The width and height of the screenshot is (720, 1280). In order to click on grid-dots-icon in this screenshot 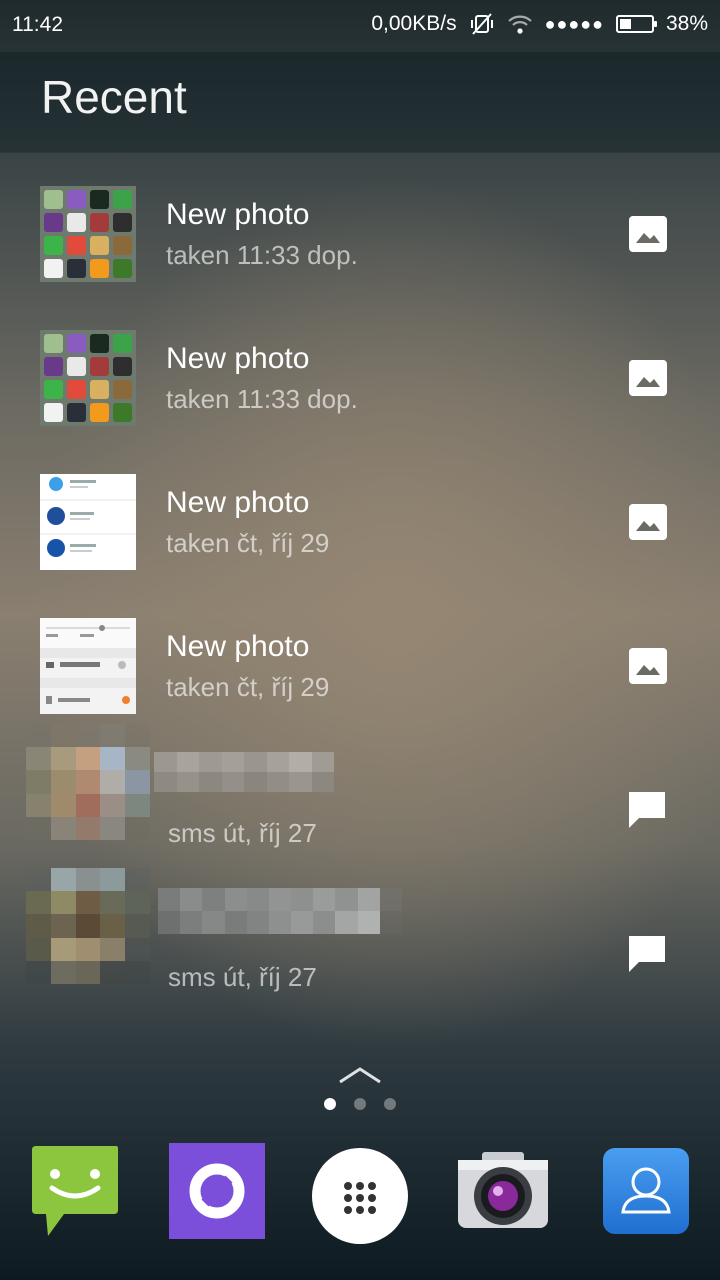, I will do `click(360, 1198)`.